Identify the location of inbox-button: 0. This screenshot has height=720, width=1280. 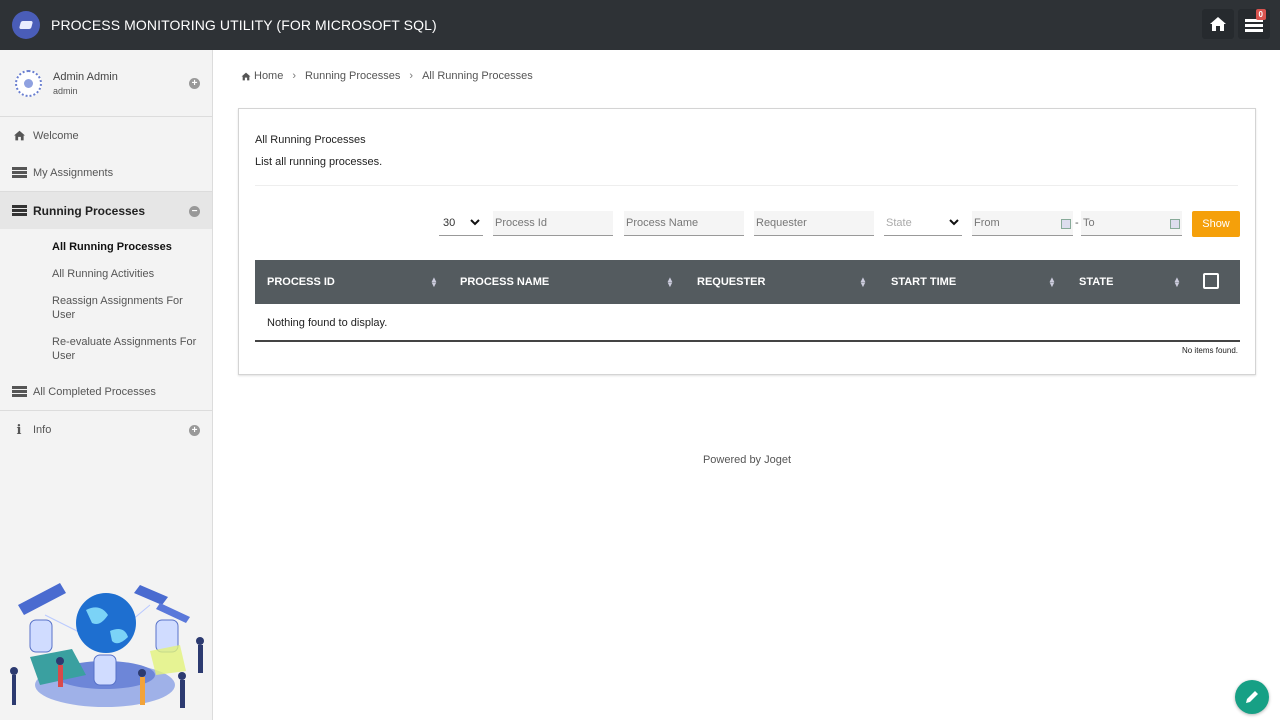
(1254, 24).